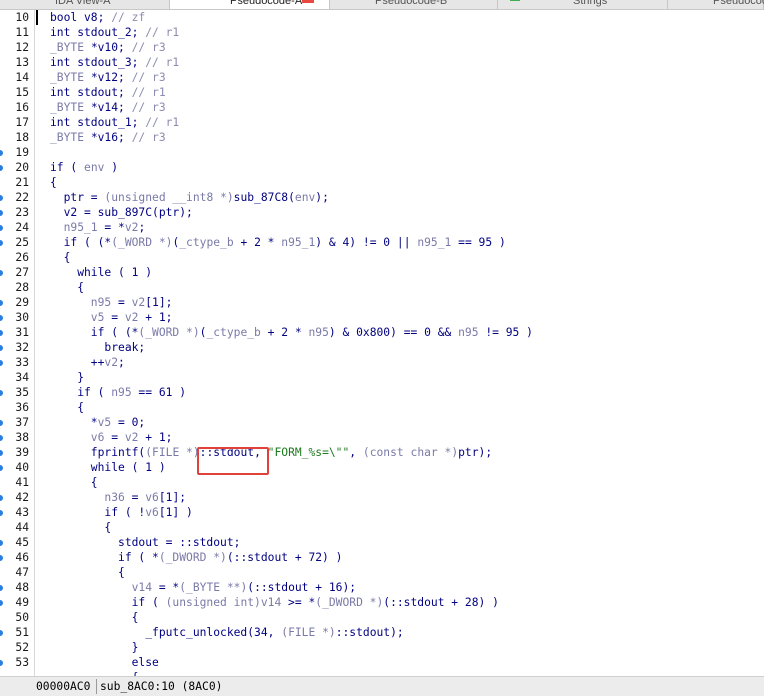  Describe the element at coordinates (382, 662) in the screenshot. I see `code-line: 53 else` at that location.